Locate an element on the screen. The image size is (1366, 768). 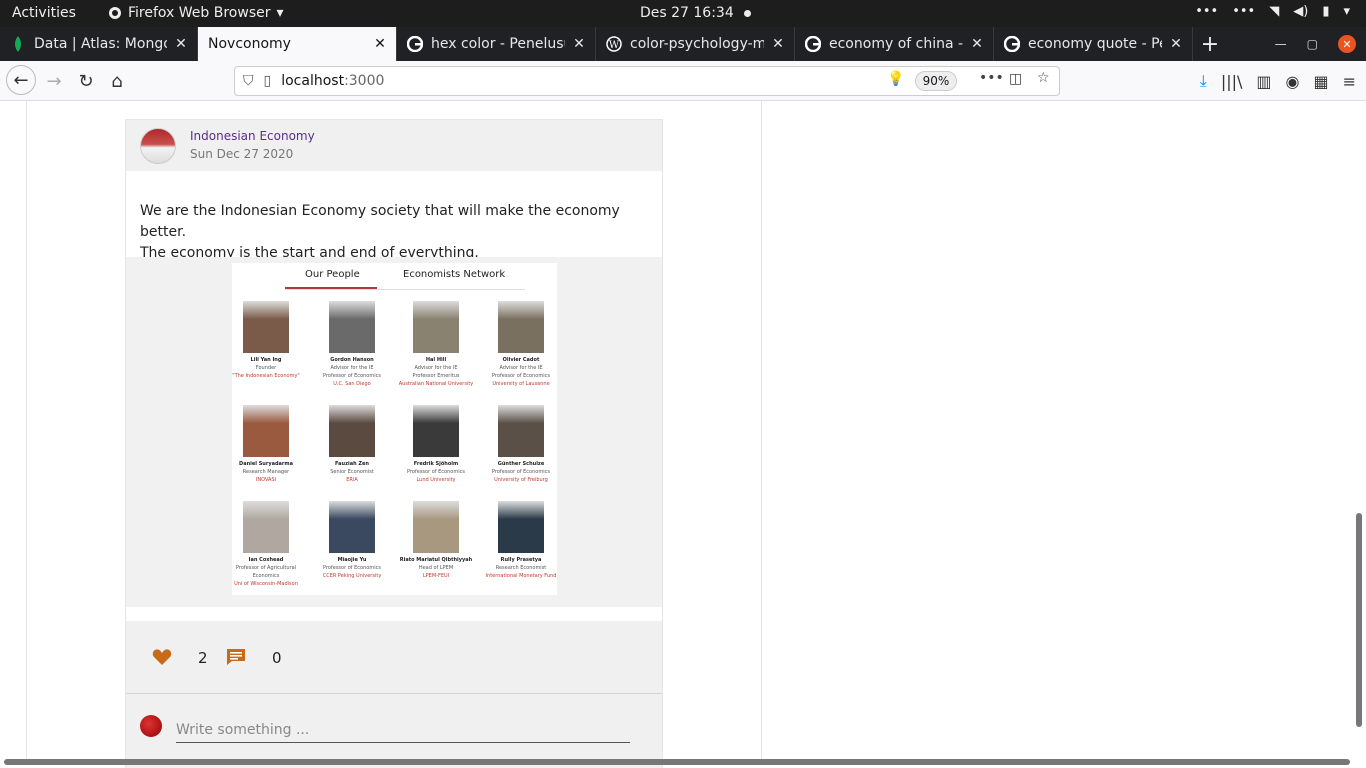
person-organization: Lund University is located at coordinates (436, 480).